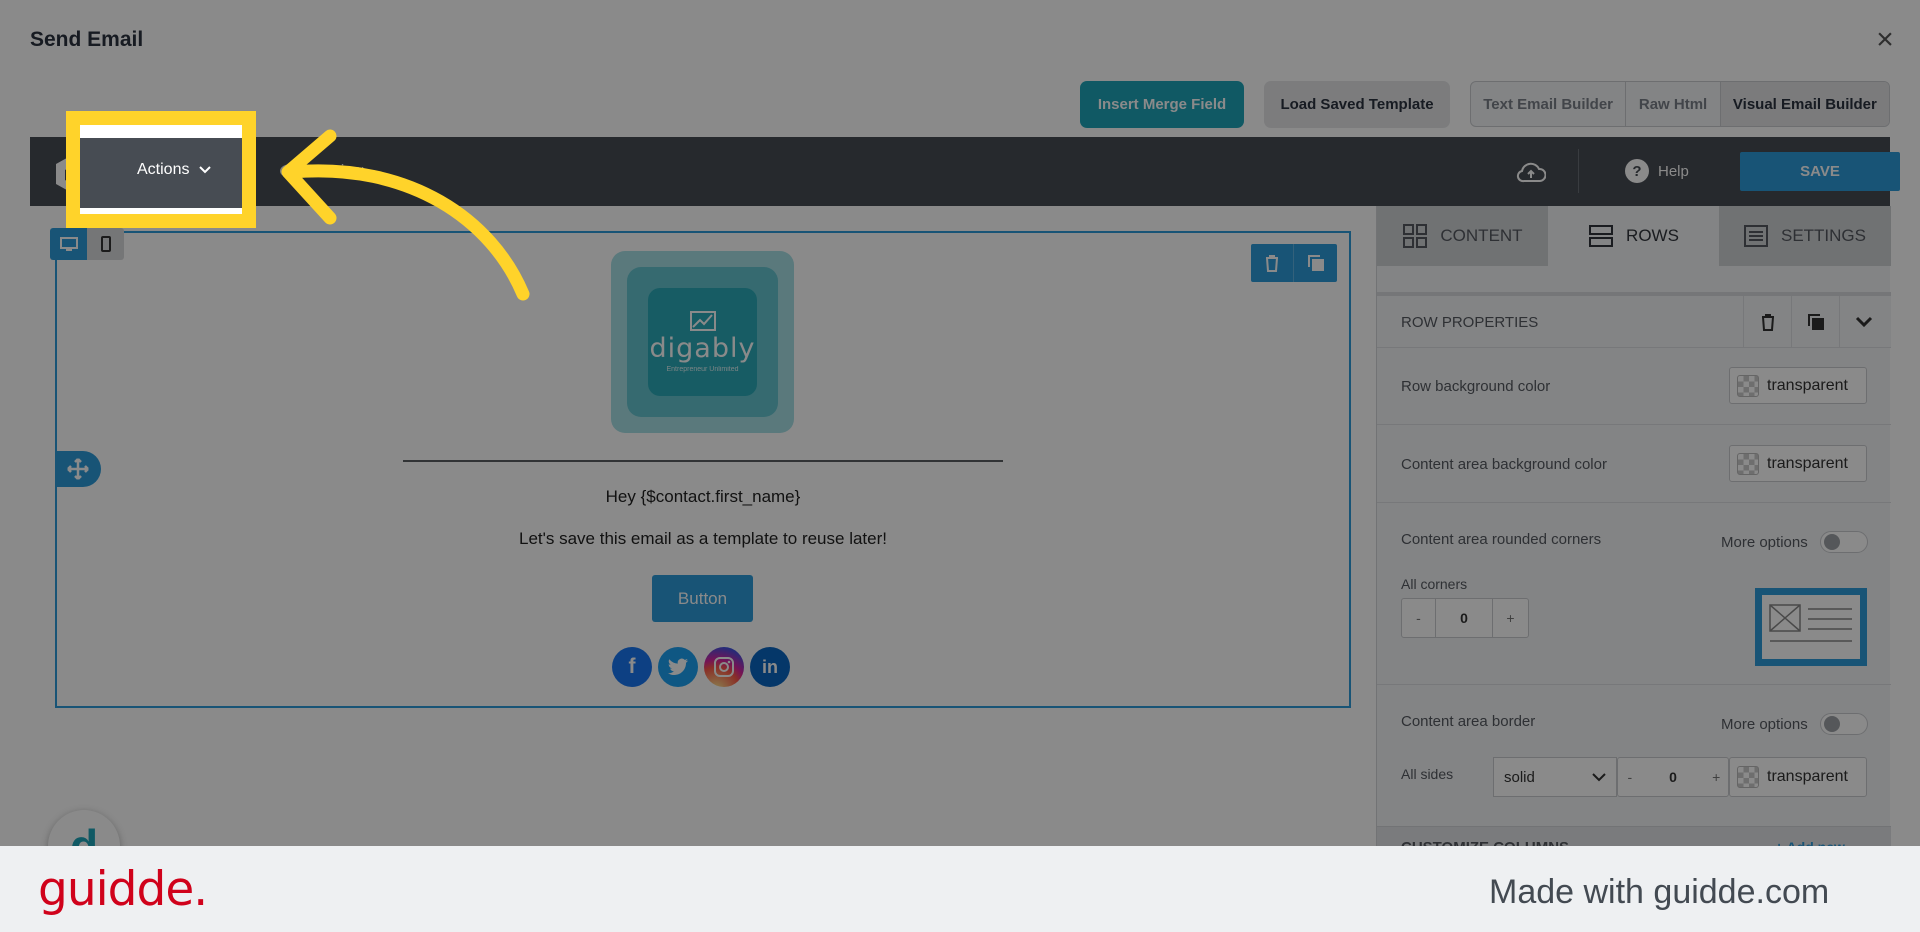  What do you see at coordinates (1555, 777) in the screenshot?
I see `border-style-select: solid` at bounding box center [1555, 777].